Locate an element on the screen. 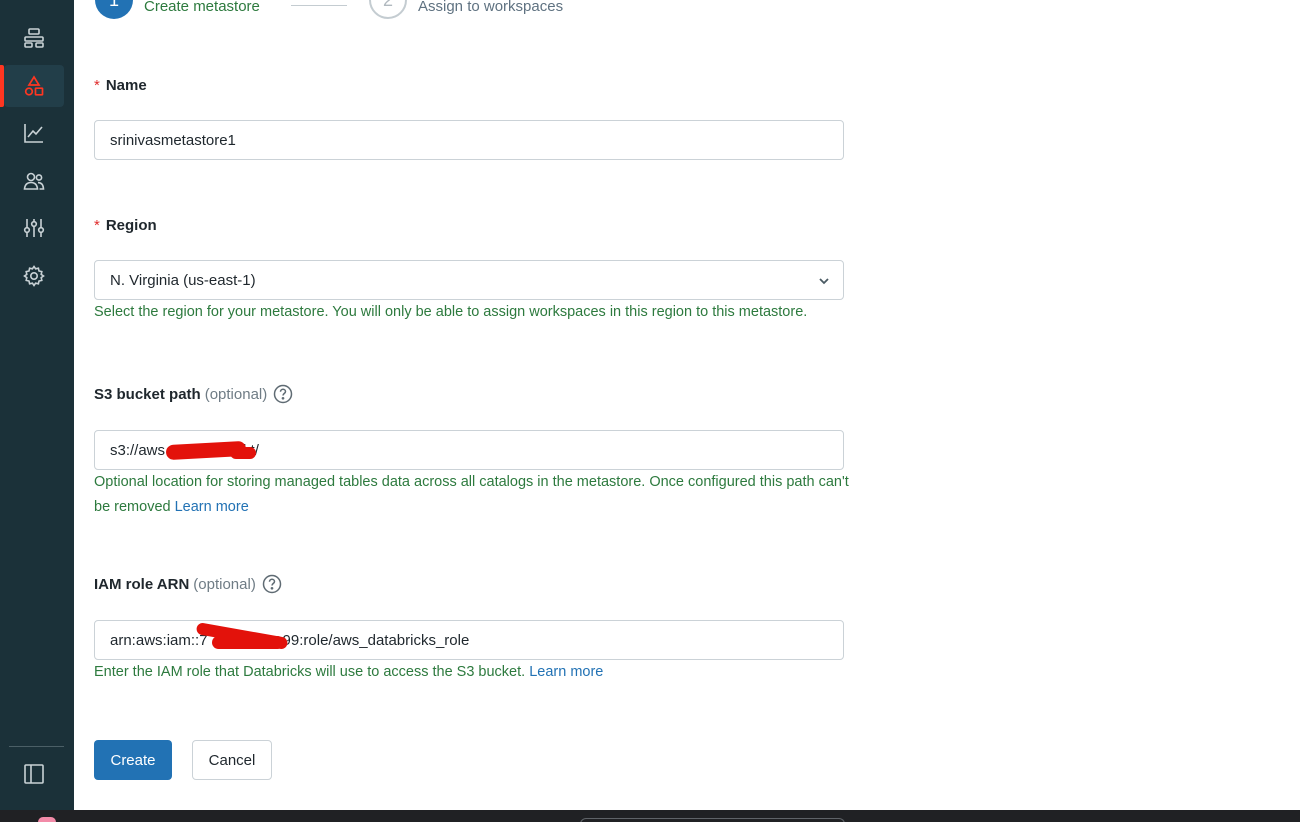  taskbar-app-icon is located at coordinates (47, 819).